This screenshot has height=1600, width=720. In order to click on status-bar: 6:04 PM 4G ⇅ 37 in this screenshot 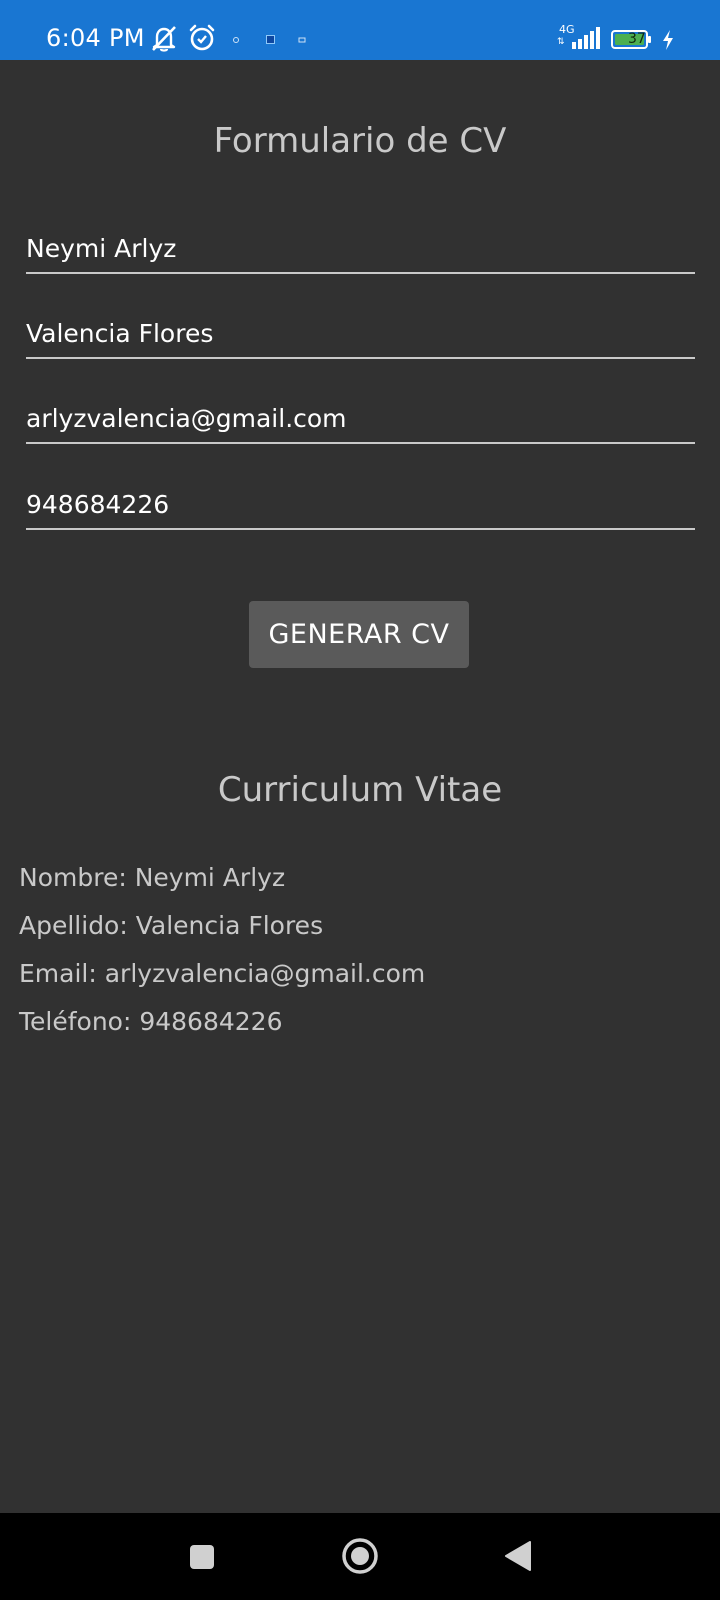, I will do `click(360, 30)`.